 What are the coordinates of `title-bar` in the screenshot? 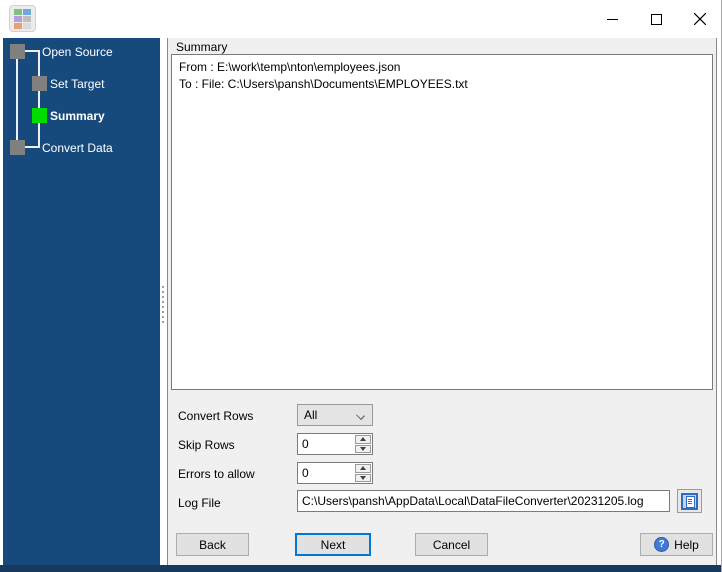 It's located at (360, 19).